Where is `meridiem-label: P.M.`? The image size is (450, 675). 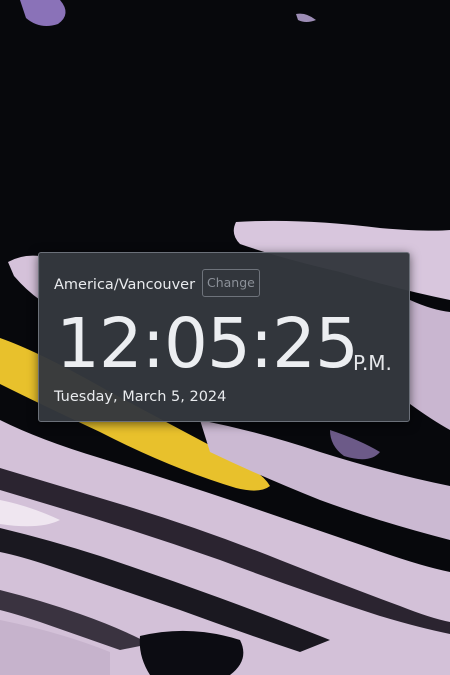 meridiem-label: P.M. is located at coordinates (372, 363).